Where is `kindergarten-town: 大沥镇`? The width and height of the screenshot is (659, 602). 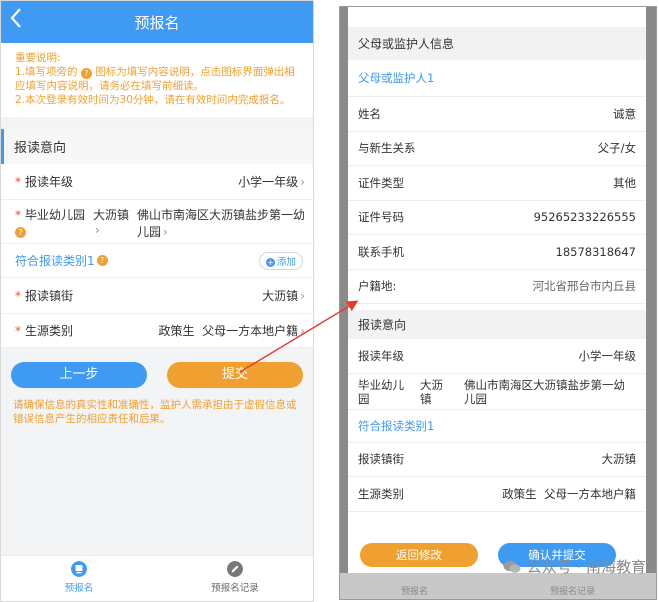
kindergarten-town: 大沥镇 is located at coordinates (431, 391).